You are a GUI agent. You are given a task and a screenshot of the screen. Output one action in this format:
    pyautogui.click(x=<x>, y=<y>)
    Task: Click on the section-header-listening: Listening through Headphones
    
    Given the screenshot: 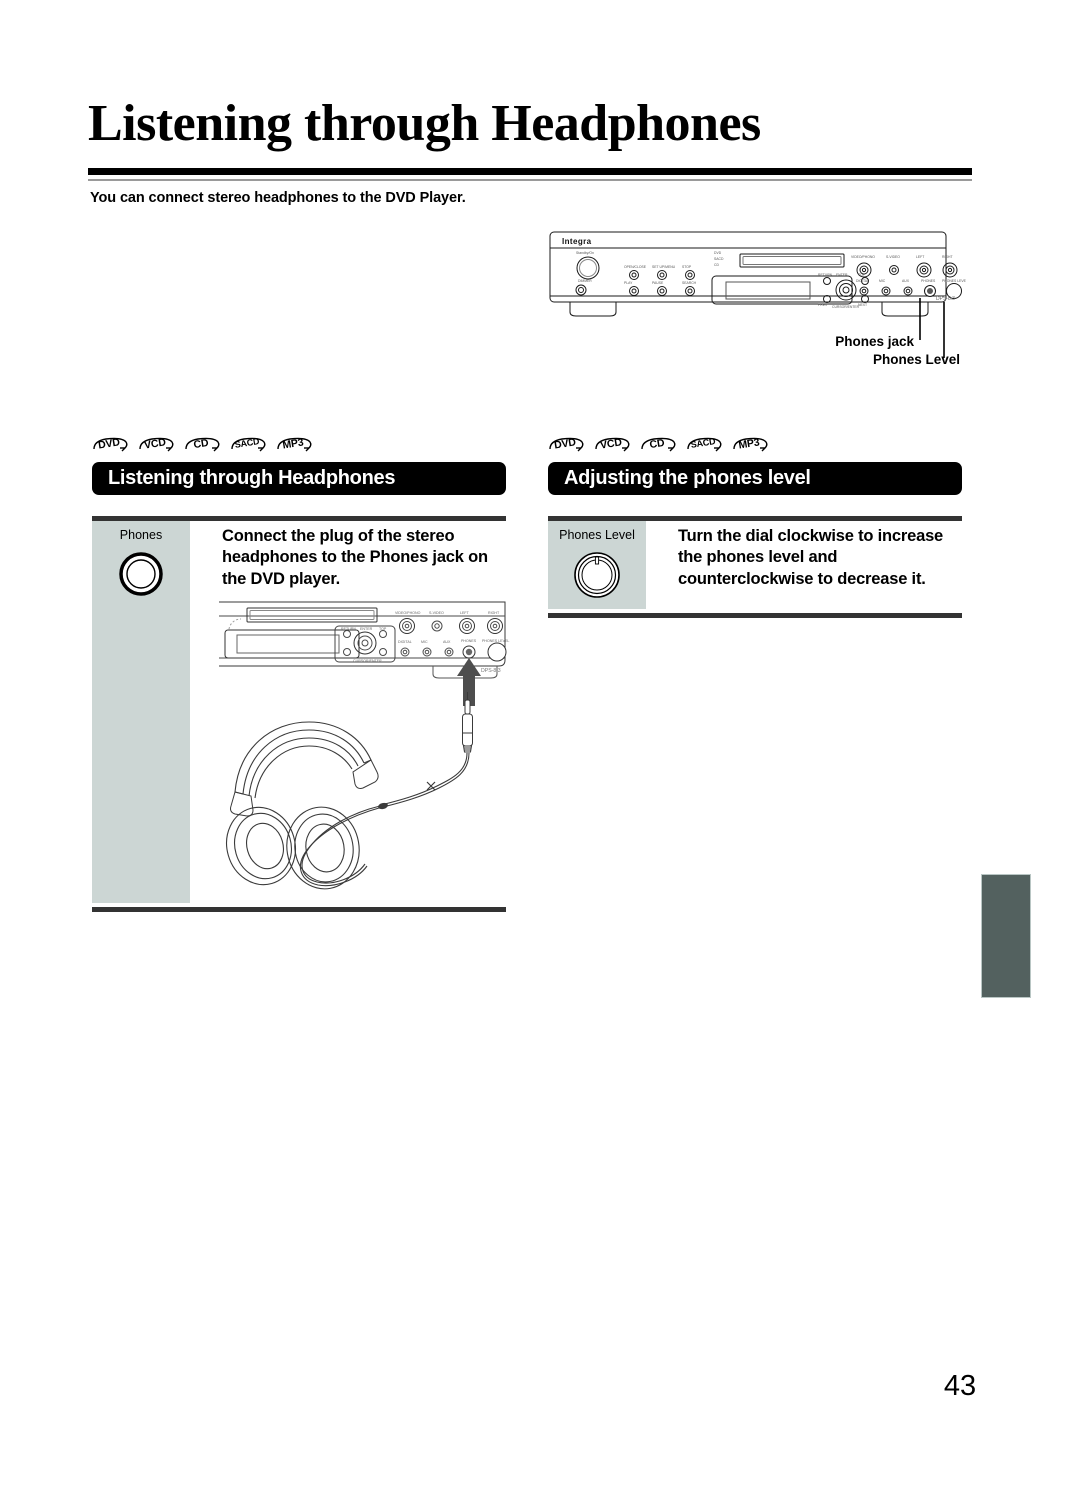 What is the action you would take?
    pyautogui.click(x=299, y=478)
    